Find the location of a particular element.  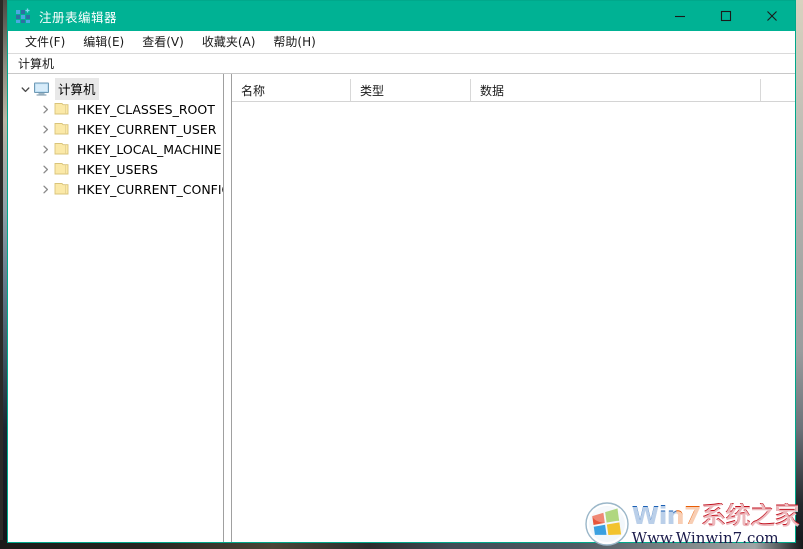

menu-item-file: 文件(F) is located at coordinates (45, 42).